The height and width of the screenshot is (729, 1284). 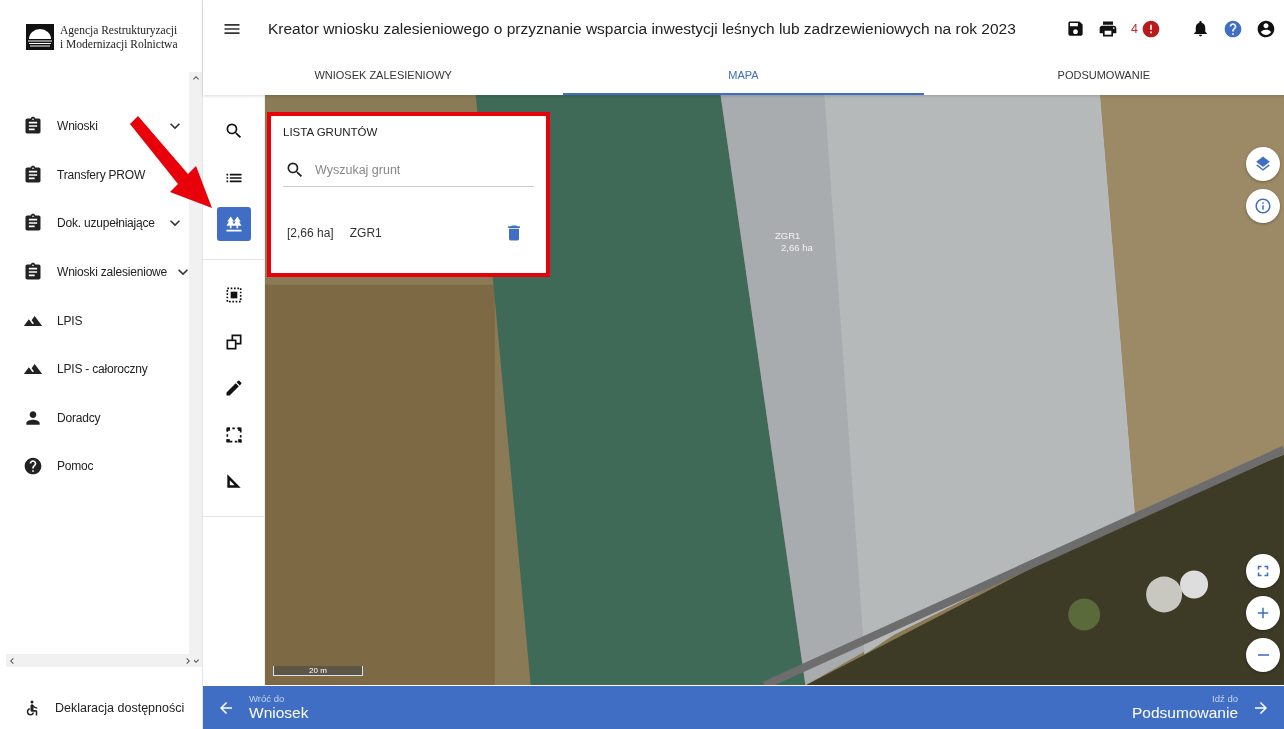 I want to click on minus-icon, so click(x=1263, y=655).